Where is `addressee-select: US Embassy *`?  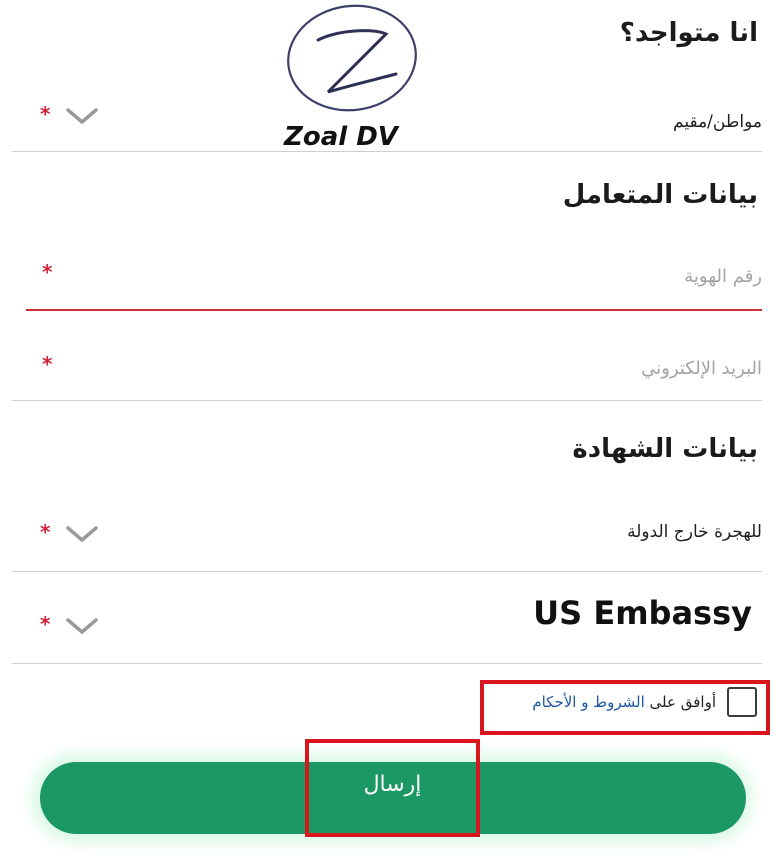 addressee-select: US Embassy * is located at coordinates (387, 627).